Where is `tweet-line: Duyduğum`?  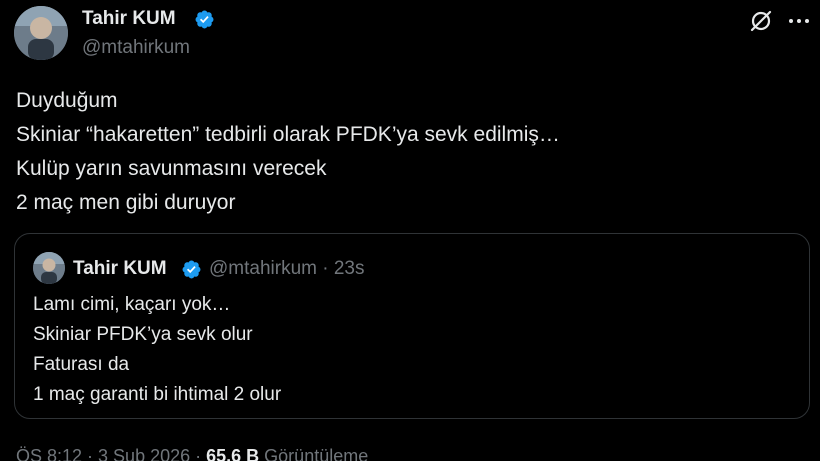 tweet-line: Duyduğum is located at coordinates (67, 100).